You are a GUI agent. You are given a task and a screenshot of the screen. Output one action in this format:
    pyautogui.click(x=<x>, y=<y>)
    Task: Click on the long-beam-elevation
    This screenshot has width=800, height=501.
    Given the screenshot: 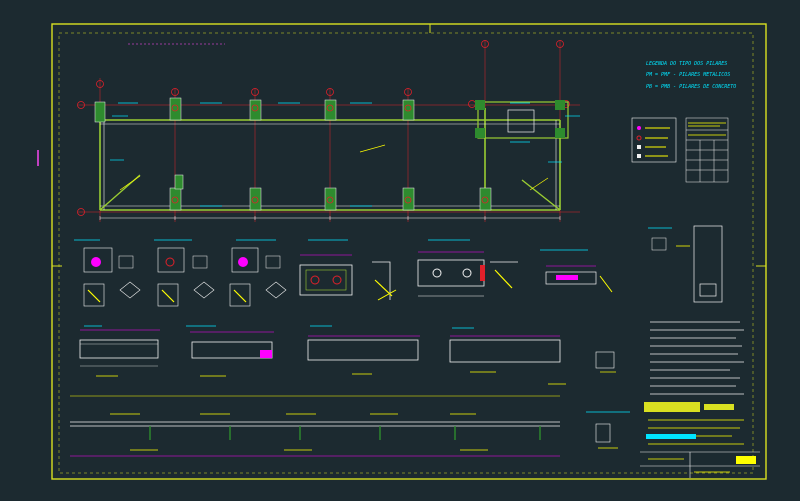 What is the action you would take?
    pyautogui.click(x=315, y=426)
    